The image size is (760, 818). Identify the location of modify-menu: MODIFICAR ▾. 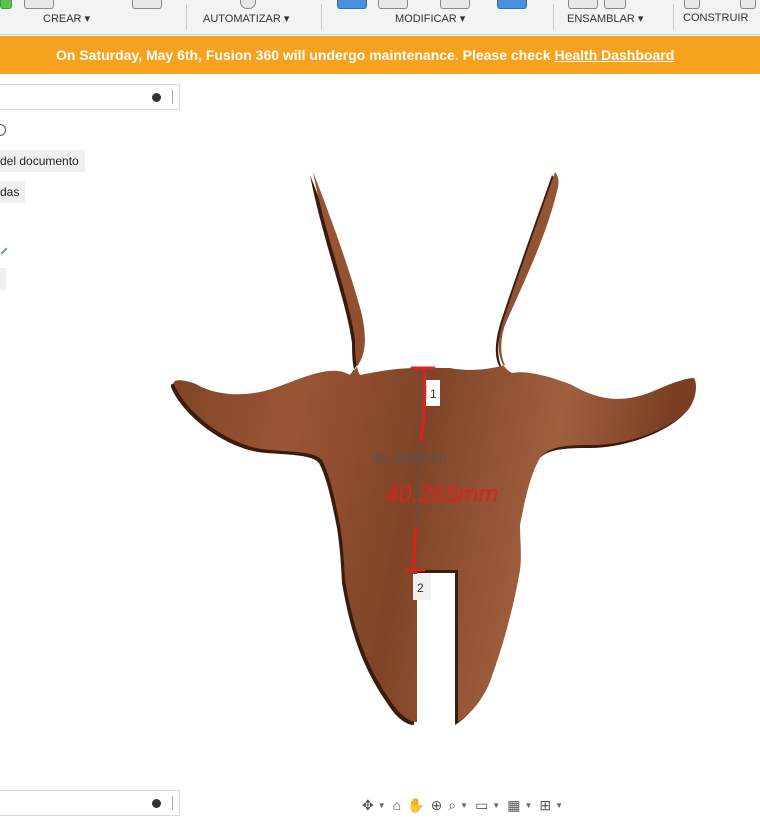
(430, 18).